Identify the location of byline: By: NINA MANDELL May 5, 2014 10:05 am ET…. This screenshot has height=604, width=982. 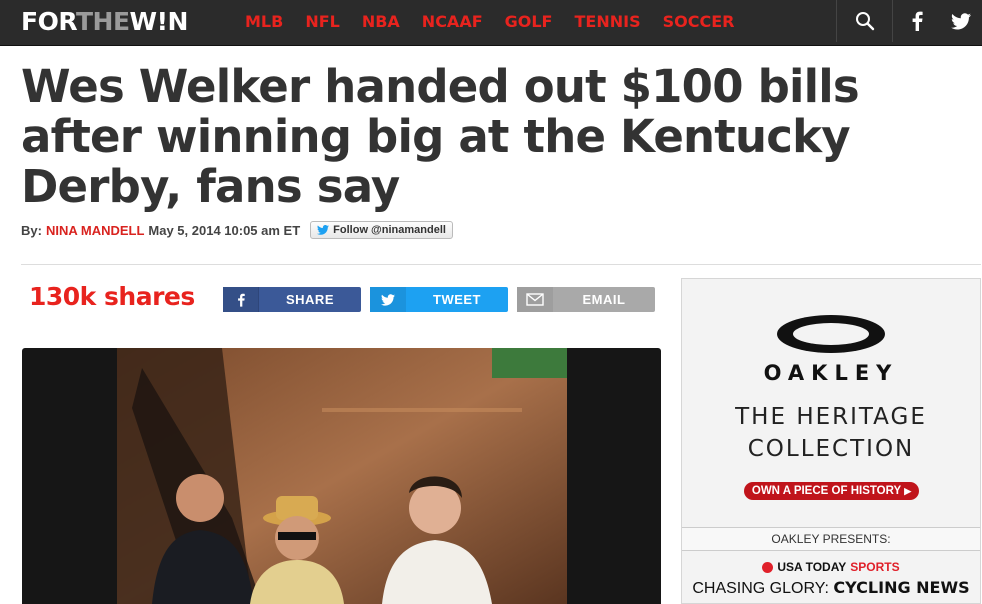
(237, 230).